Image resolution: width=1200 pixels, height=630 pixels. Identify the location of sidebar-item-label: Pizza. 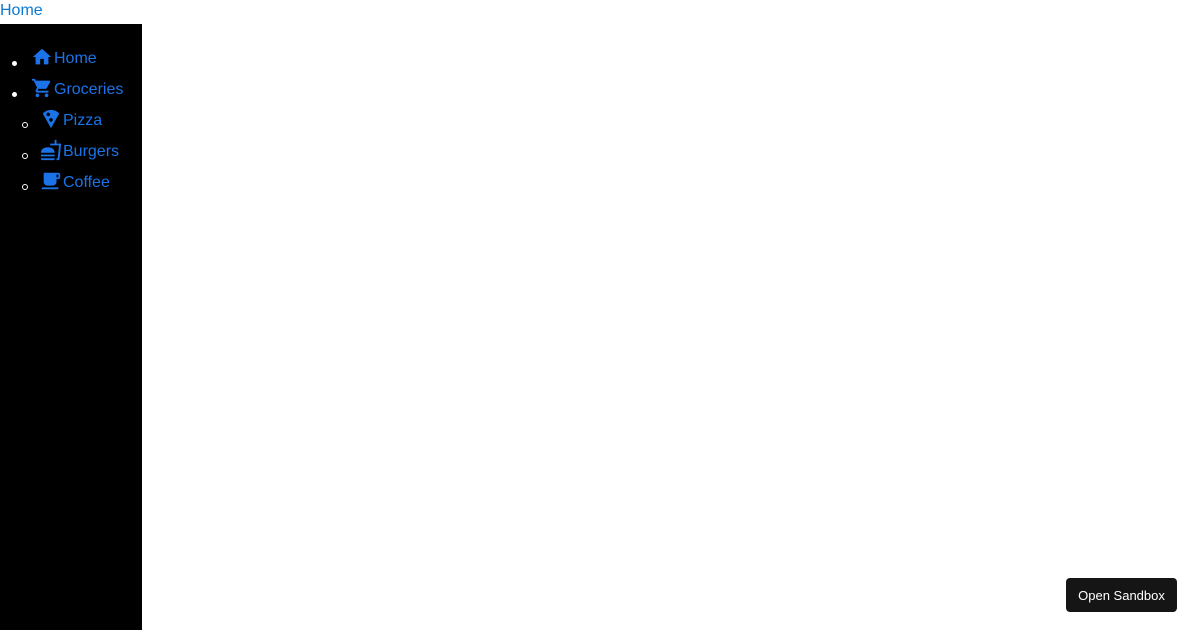
(83, 120).